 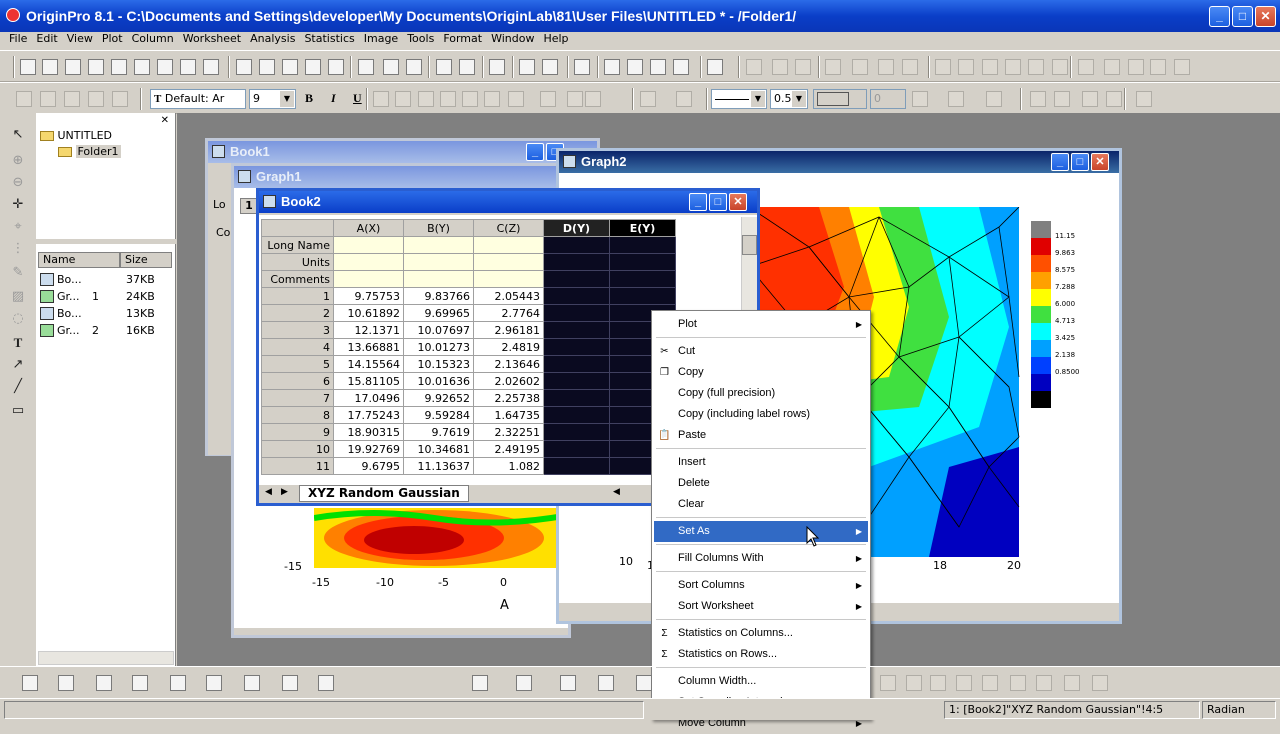 What do you see at coordinates (368, 398) in the screenshot?
I see `data-cell: 17.0496` at bounding box center [368, 398].